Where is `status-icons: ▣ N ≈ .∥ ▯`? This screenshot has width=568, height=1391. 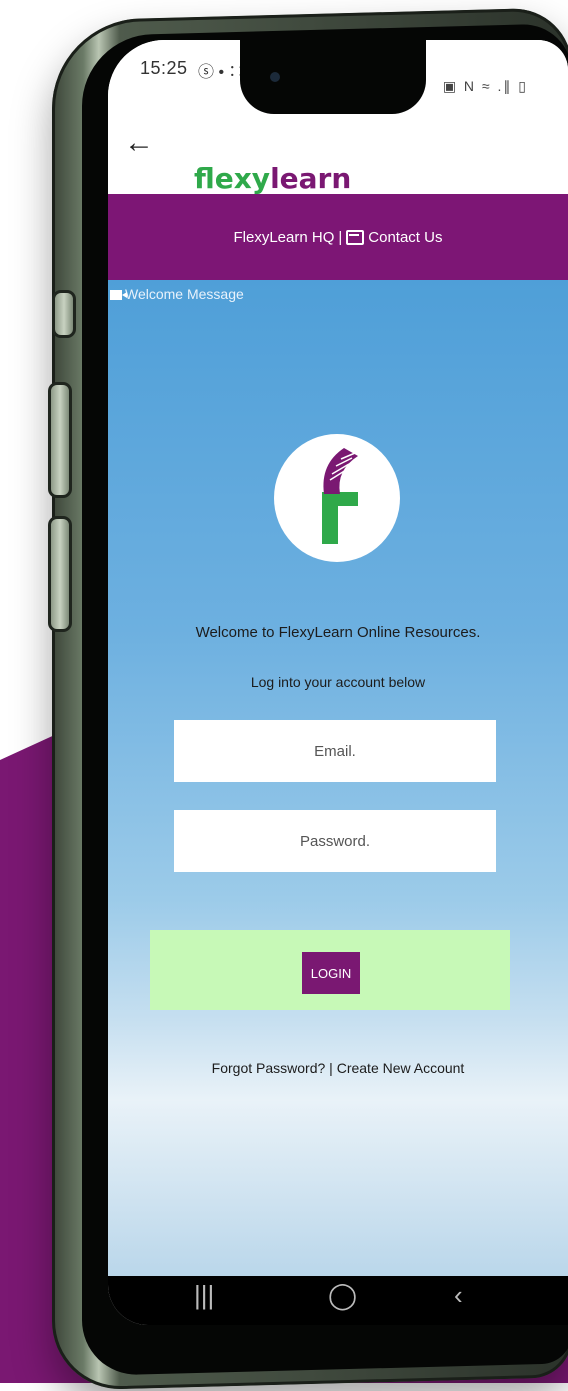
status-icons: ▣ N ≈ .∥ ▯ is located at coordinates (485, 86).